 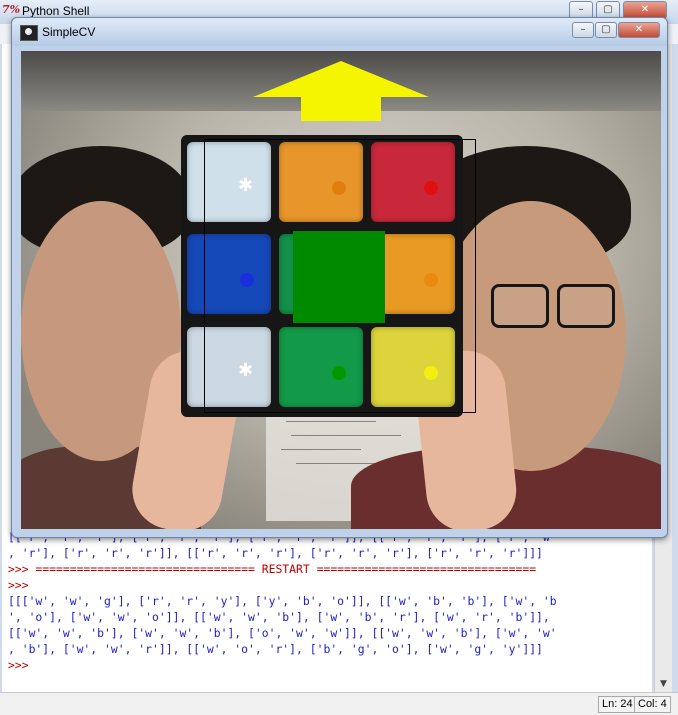 What do you see at coordinates (639, 30) in the screenshot?
I see `simplecv-close-button: ✕` at bounding box center [639, 30].